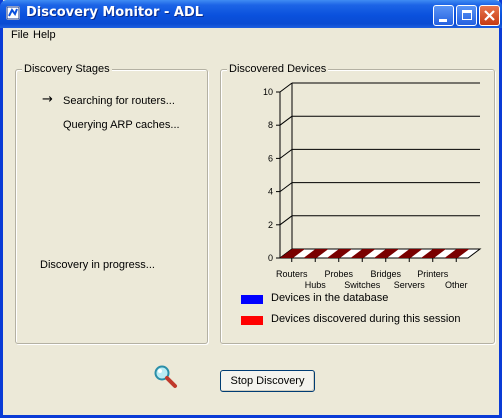 Image resolution: width=502 pixels, height=418 pixels. I want to click on legend-label-session: Devices discovered during this session, so click(366, 319).